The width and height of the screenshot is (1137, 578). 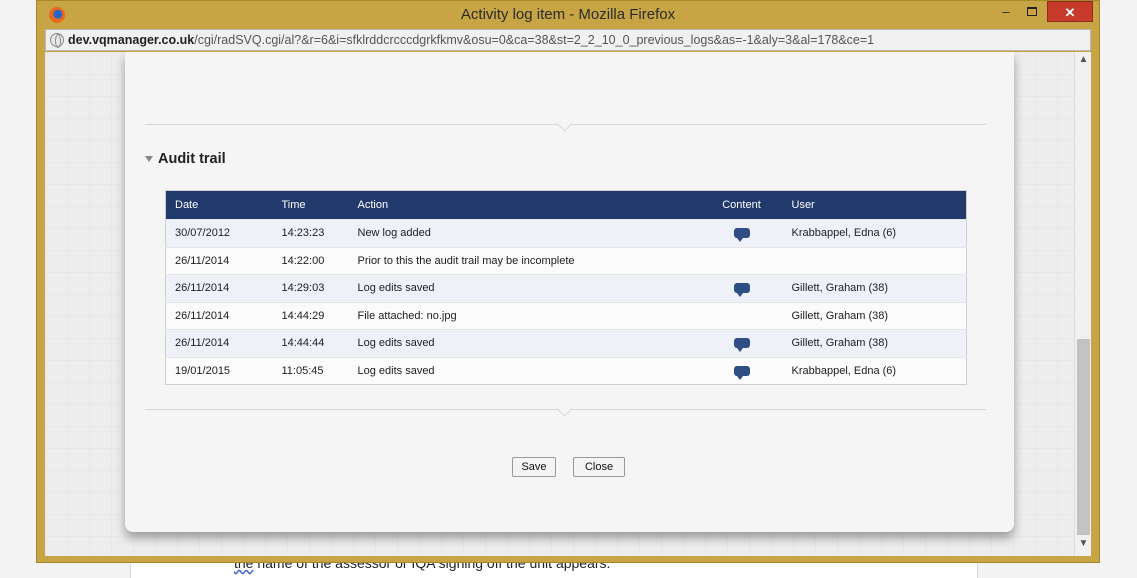 I want to click on maximize-icon, so click(x=1032, y=11).